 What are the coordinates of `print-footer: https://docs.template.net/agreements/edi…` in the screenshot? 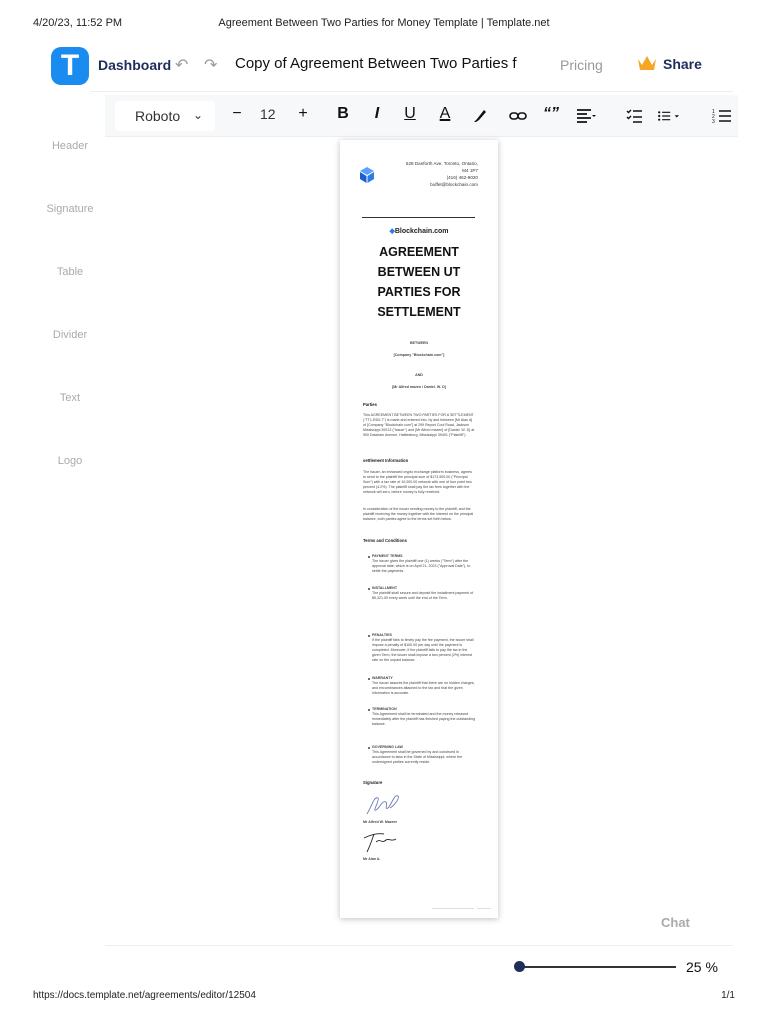 It's located at (384, 997).